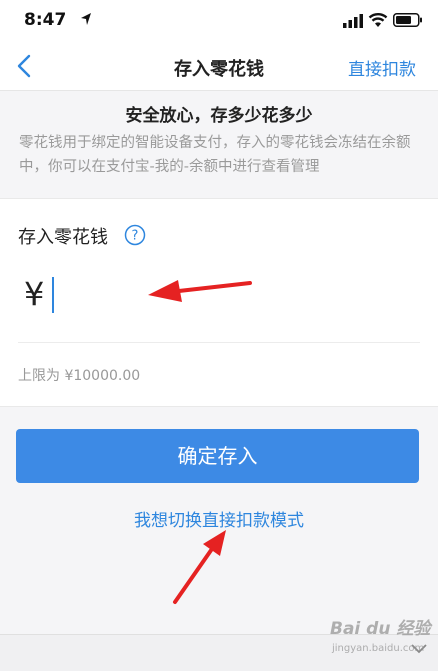 This screenshot has width=438, height=671. Describe the element at coordinates (217, 456) in the screenshot. I see `confirm-deposit-button: 确定存入` at that location.